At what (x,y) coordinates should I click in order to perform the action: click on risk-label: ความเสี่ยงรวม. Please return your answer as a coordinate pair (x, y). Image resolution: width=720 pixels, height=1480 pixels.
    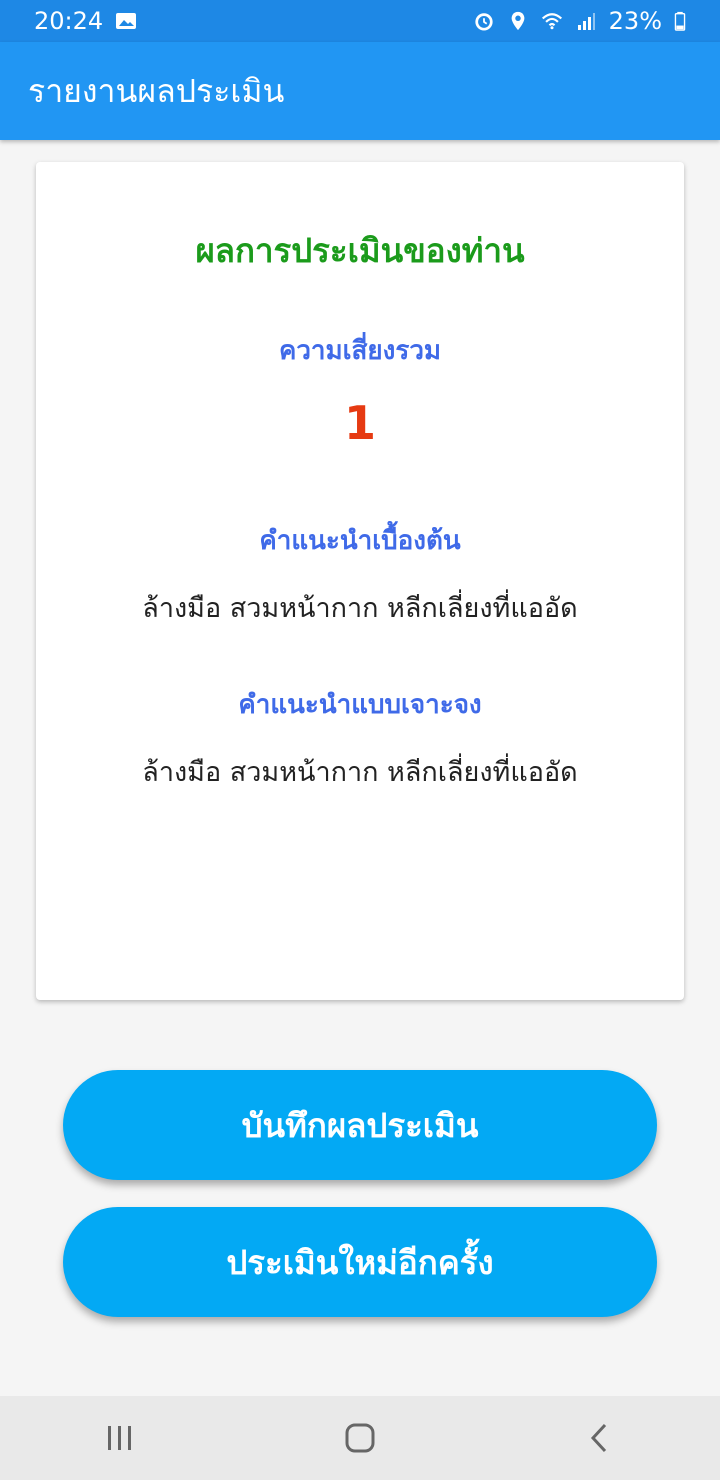
    Looking at the image, I should click on (360, 351).